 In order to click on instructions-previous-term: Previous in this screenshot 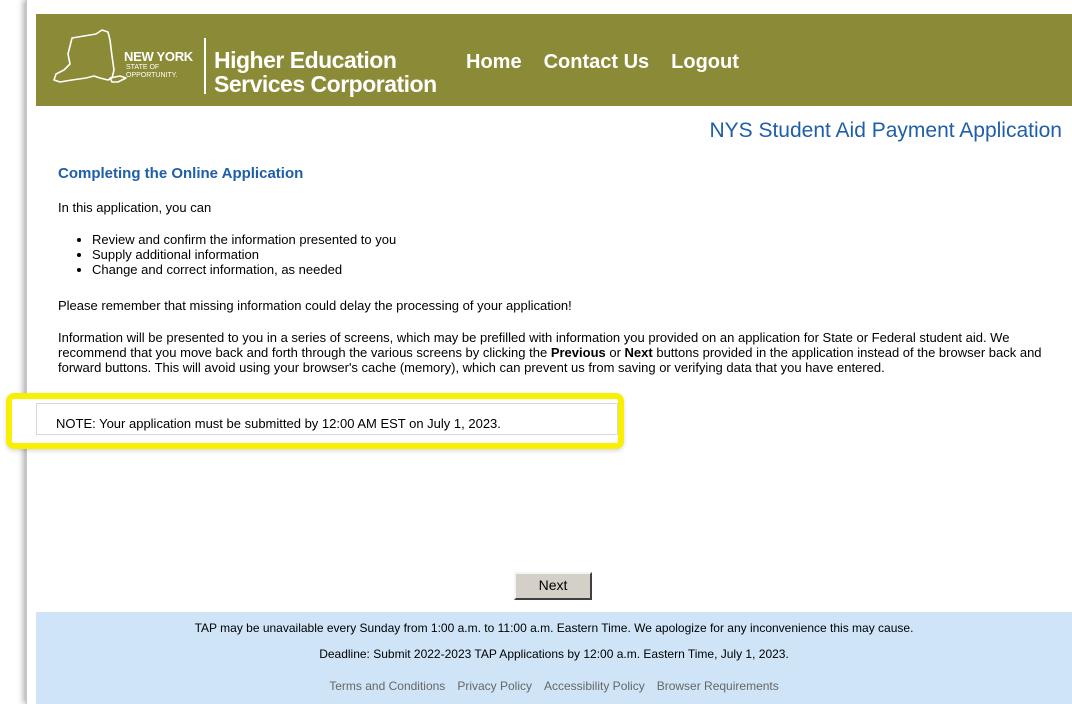, I will do `click(578, 352)`.